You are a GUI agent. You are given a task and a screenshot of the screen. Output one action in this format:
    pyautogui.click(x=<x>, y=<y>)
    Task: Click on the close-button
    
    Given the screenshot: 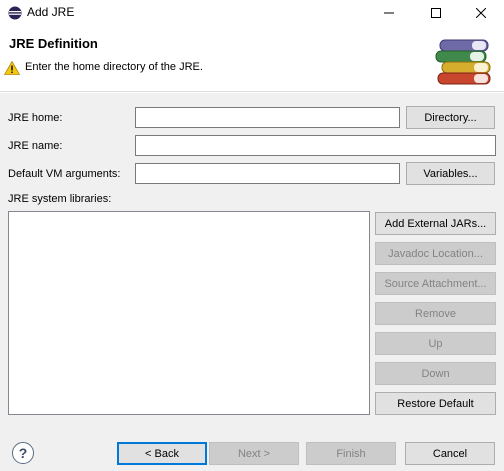 What is the action you would take?
    pyautogui.click(x=481, y=13)
    